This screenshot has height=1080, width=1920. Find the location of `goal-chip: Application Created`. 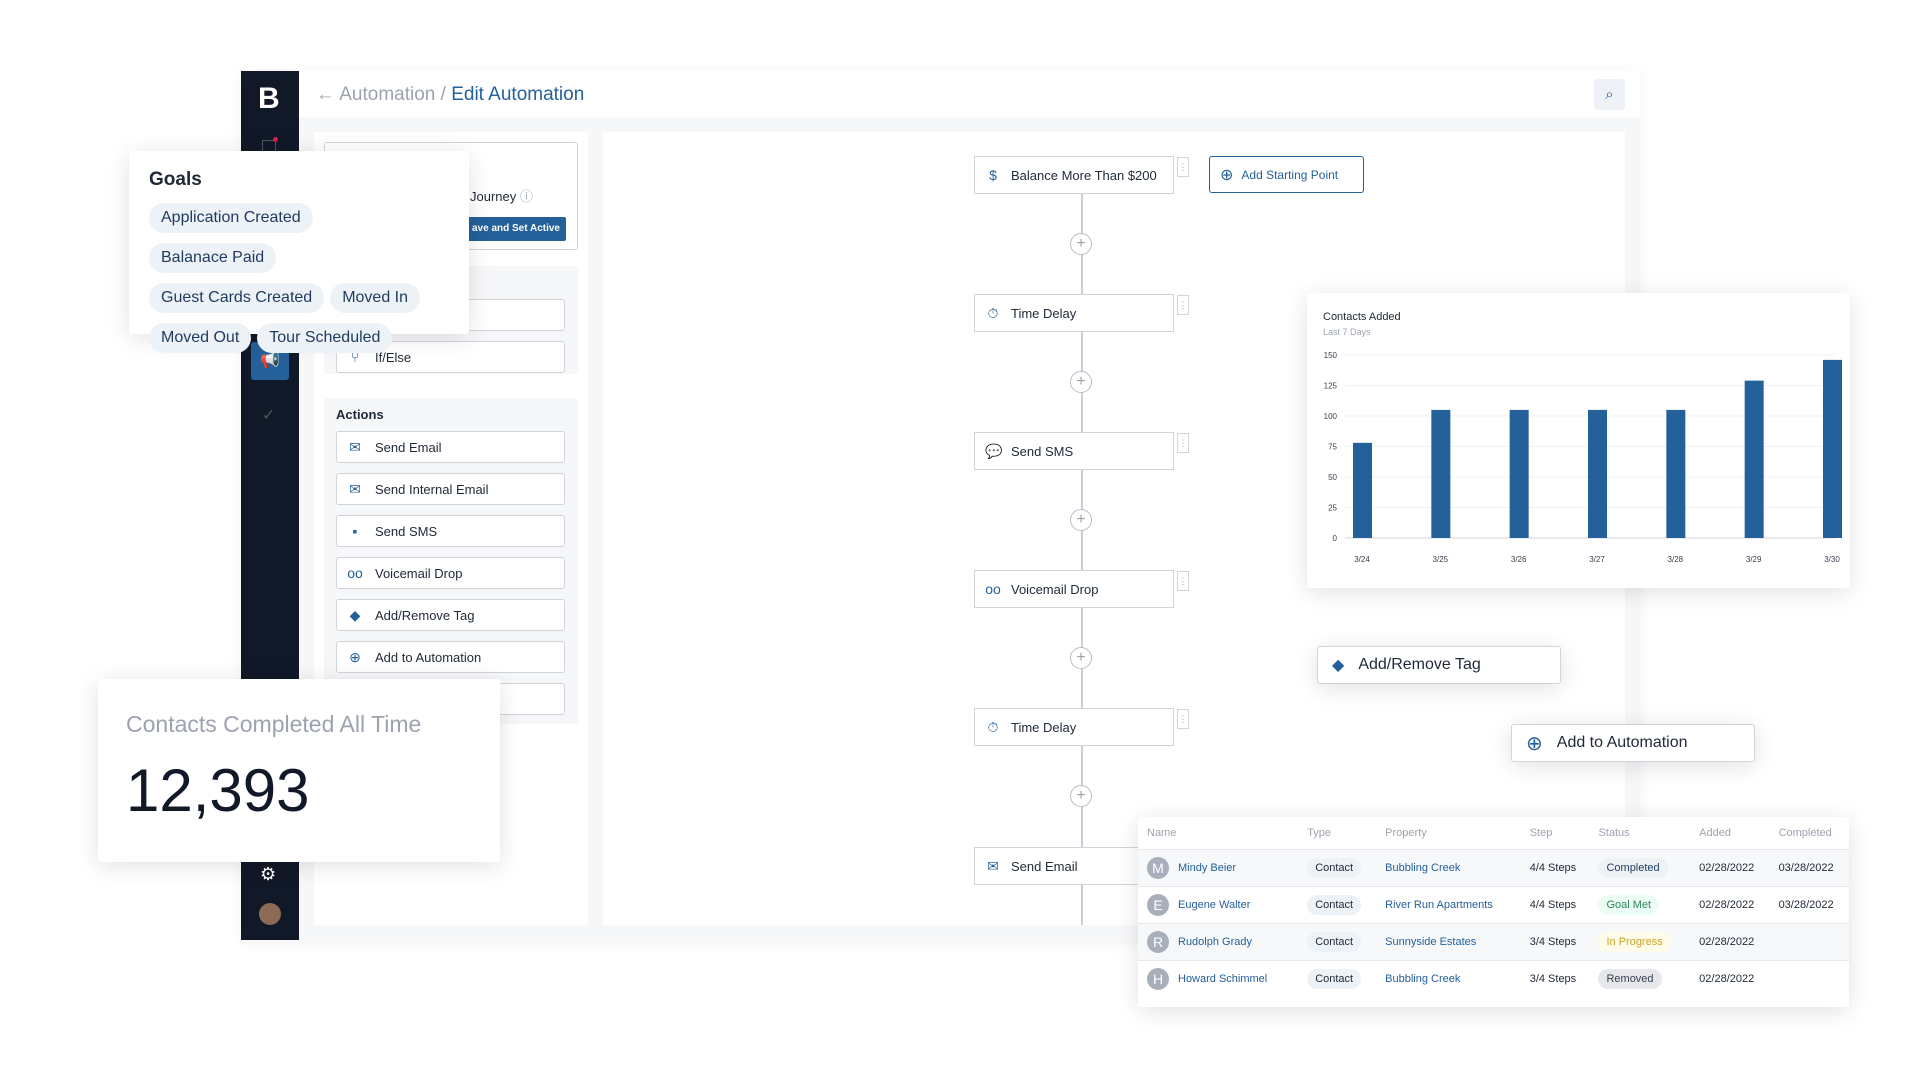

goal-chip: Application Created is located at coordinates (231, 218).